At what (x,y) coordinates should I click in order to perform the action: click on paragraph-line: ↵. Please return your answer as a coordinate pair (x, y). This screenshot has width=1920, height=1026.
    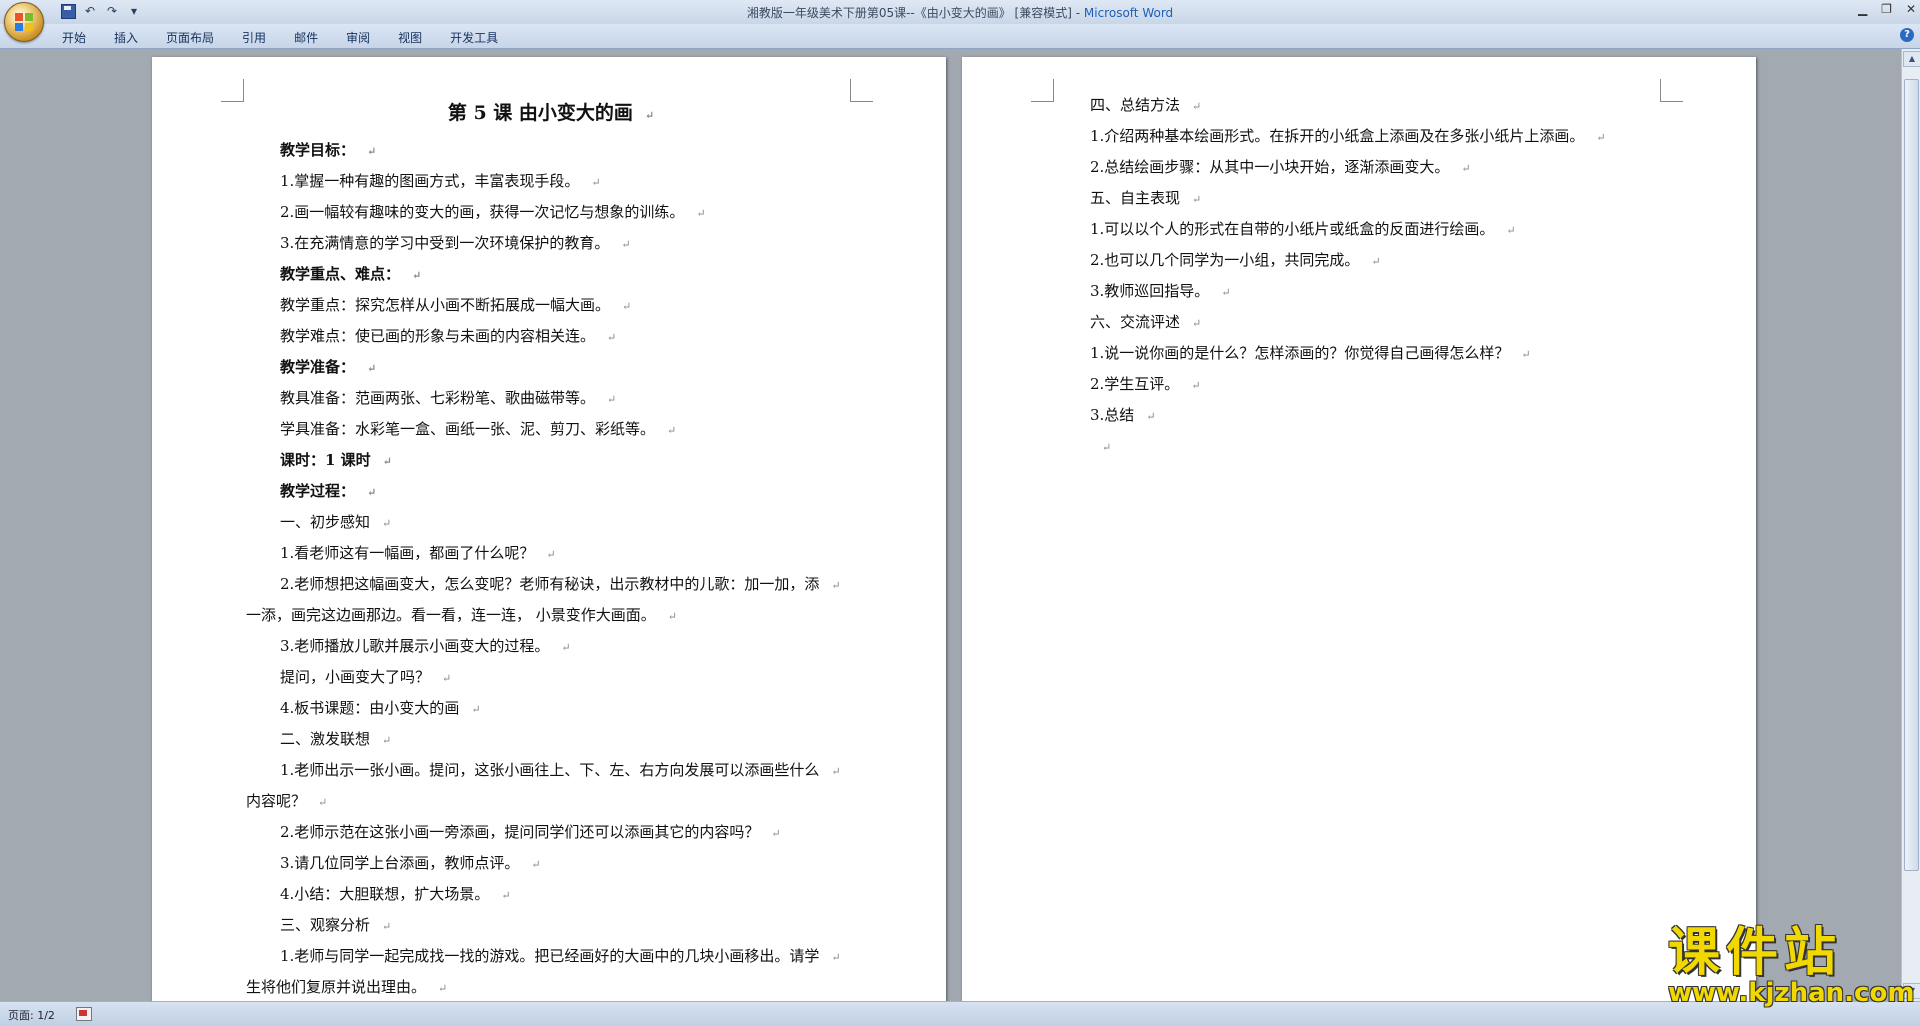
    Looking at the image, I should click on (1390, 446).